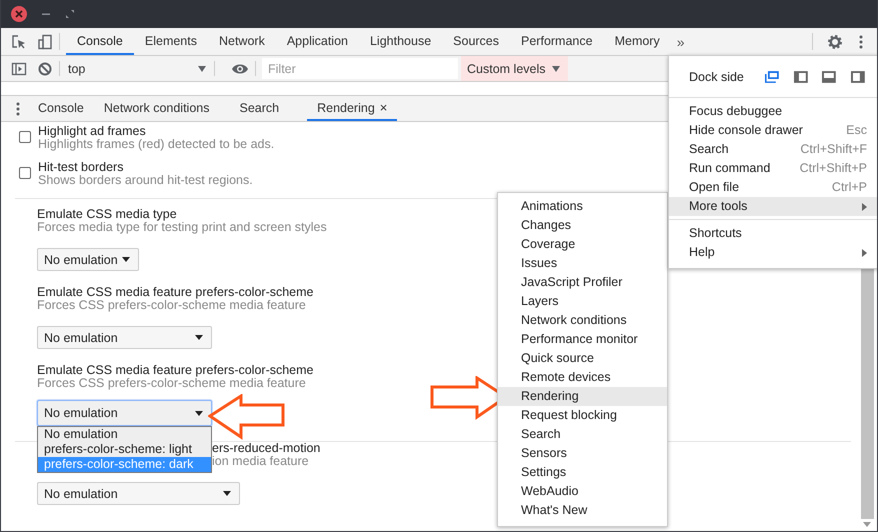 The width and height of the screenshot is (878, 532). Describe the element at coordinates (45, 68) in the screenshot. I see `clear-icon` at that location.